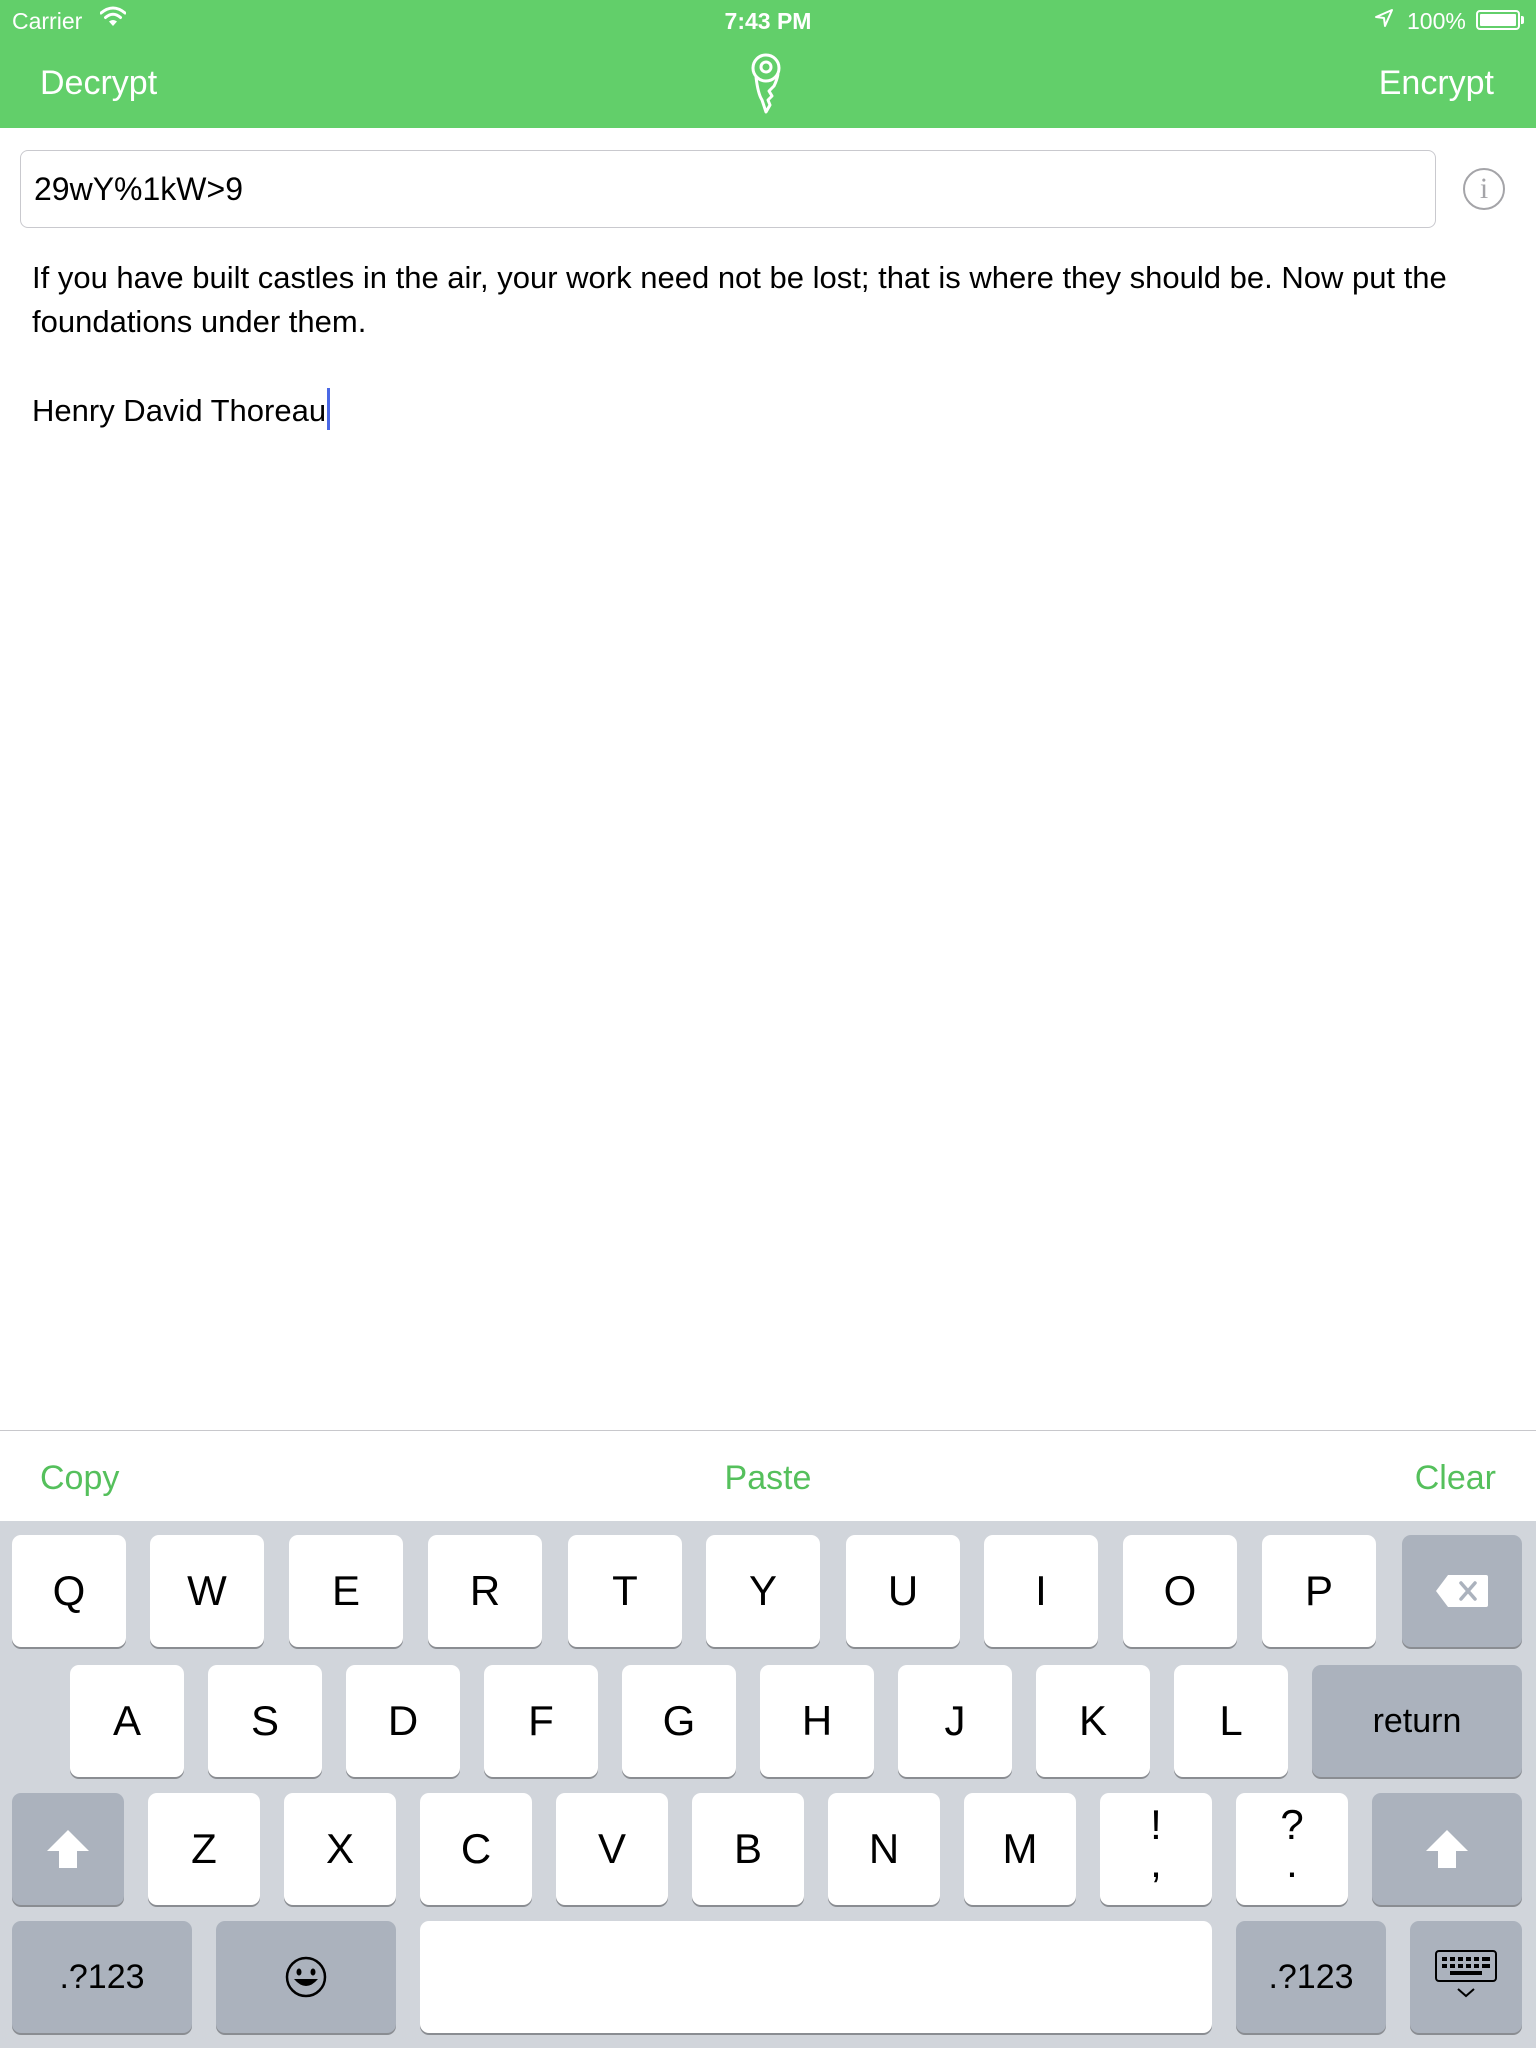 The height and width of the screenshot is (2048, 1536). I want to click on shift-left-key, so click(68, 1849).